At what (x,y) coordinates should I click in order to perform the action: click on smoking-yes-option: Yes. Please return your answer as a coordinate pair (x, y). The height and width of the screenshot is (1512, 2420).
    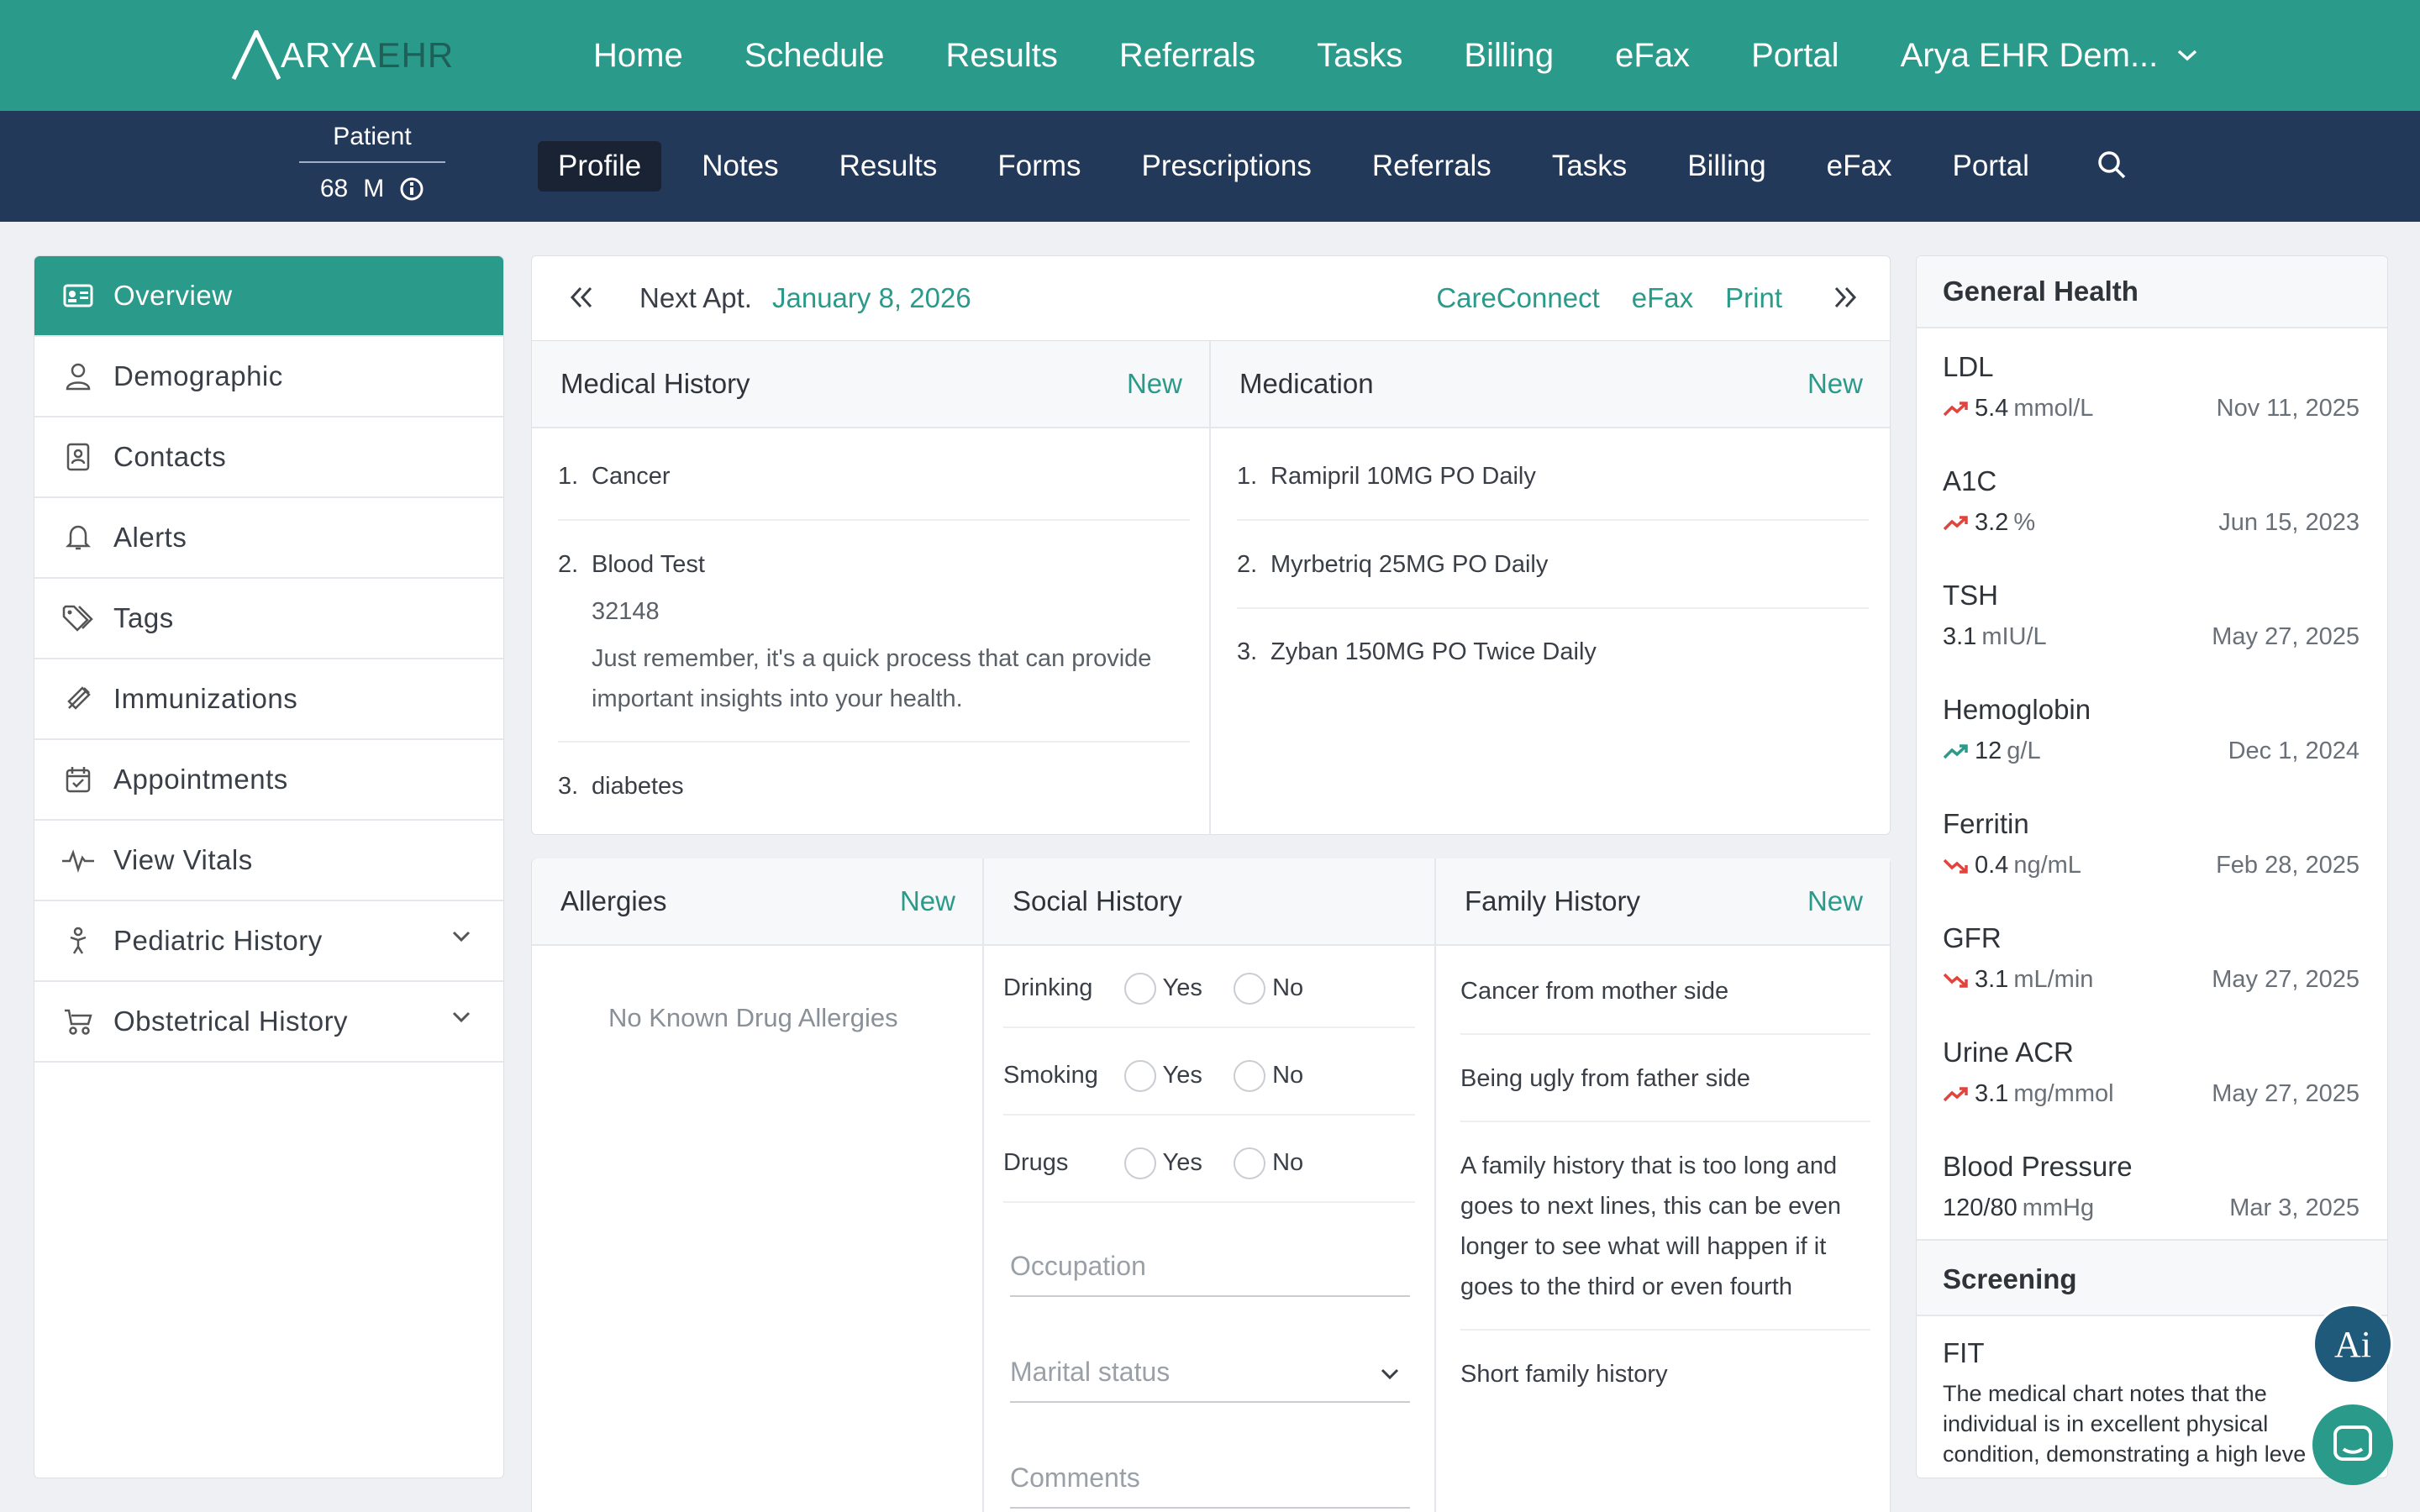
    Looking at the image, I should click on (1163, 1075).